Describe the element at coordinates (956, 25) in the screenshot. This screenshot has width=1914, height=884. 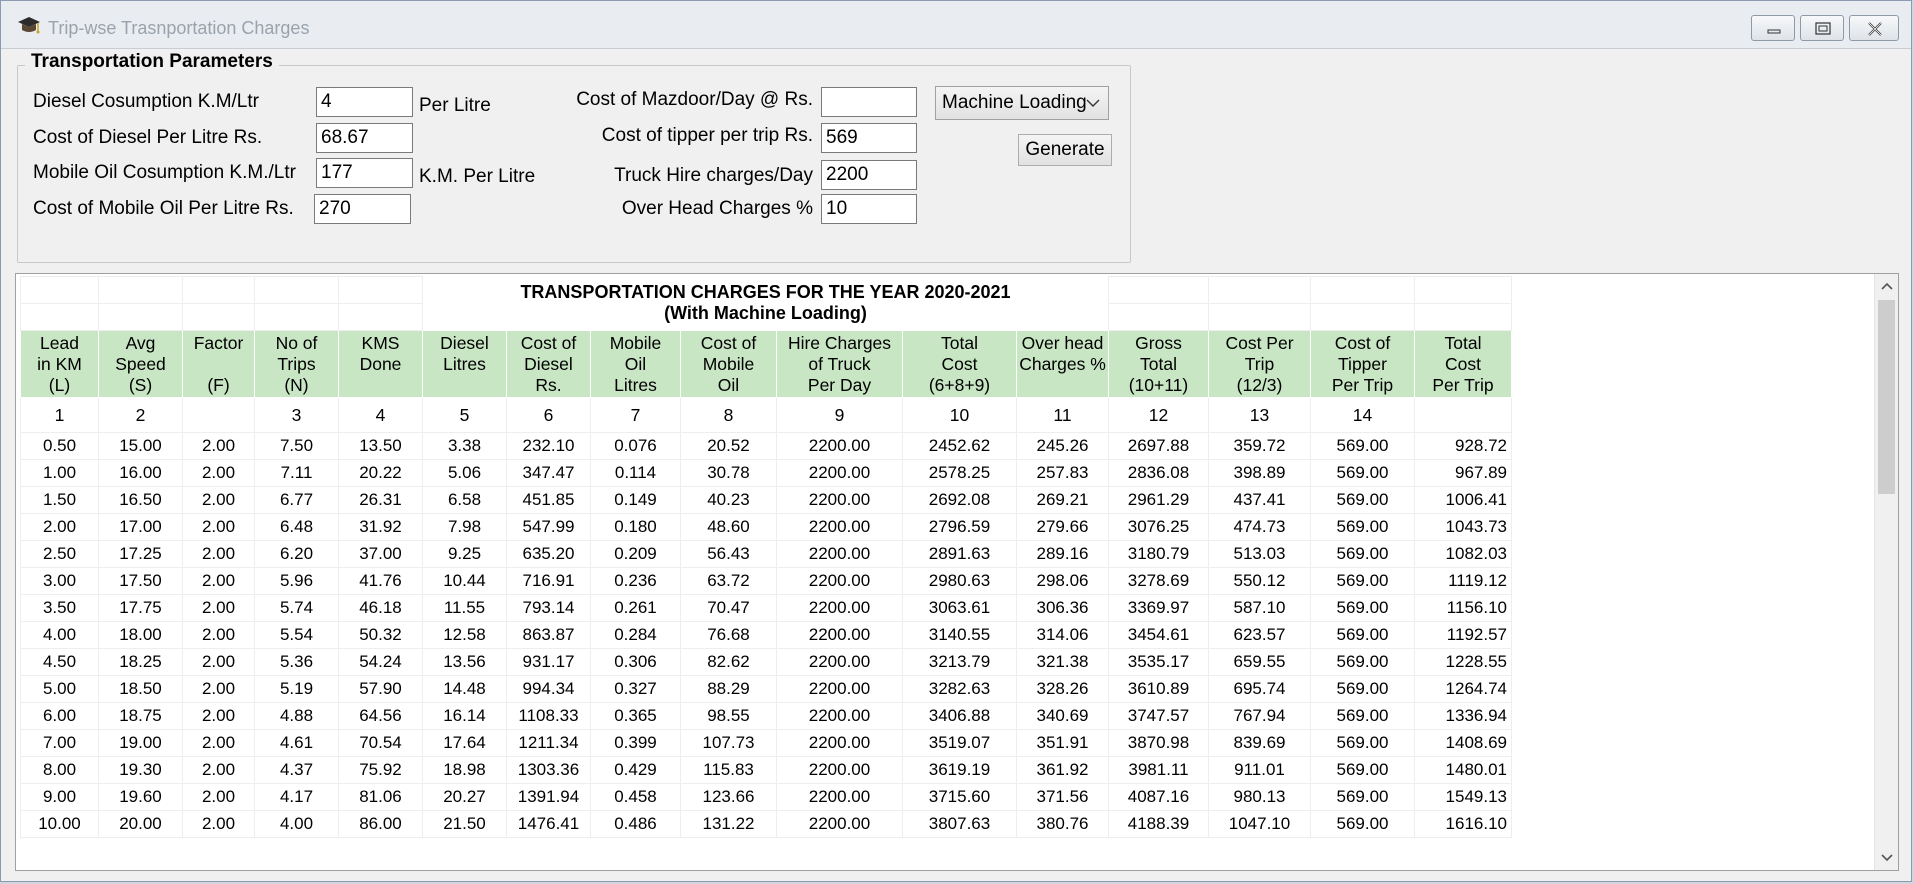
I see `title-bar: Trip-wse Trasnportation Charges` at that location.